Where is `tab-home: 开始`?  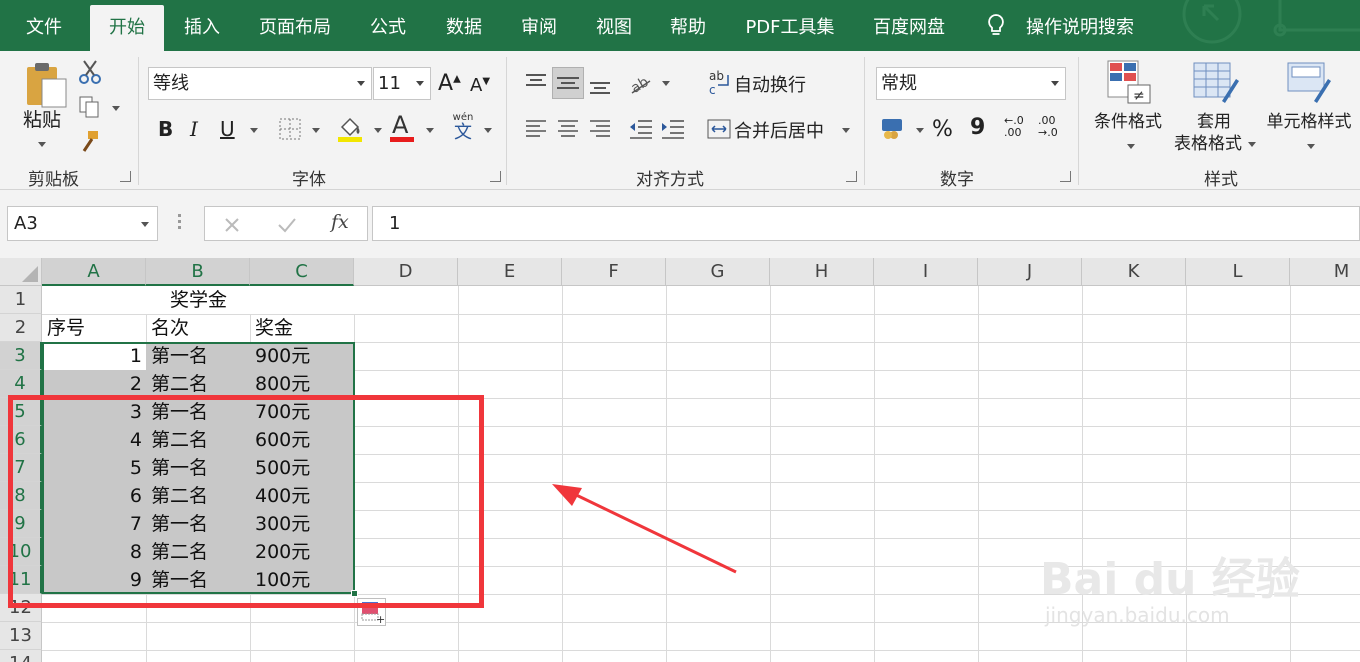 tab-home: 开始 is located at coordinates (127, 28).